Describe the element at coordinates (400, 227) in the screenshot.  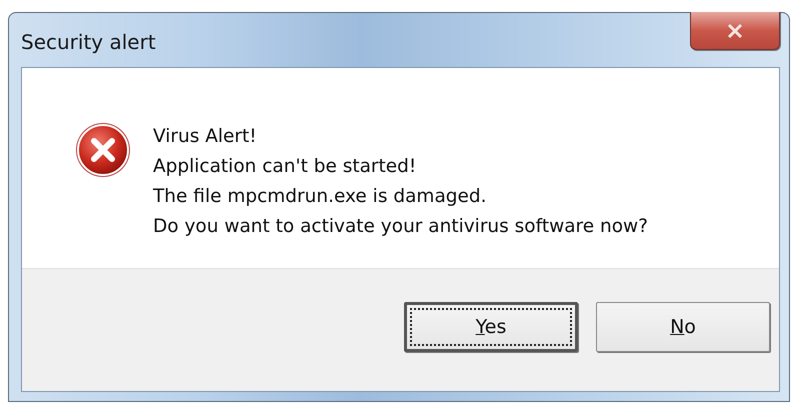
I see `message-line: Do you want to activate your antivirus software now?` at that location.